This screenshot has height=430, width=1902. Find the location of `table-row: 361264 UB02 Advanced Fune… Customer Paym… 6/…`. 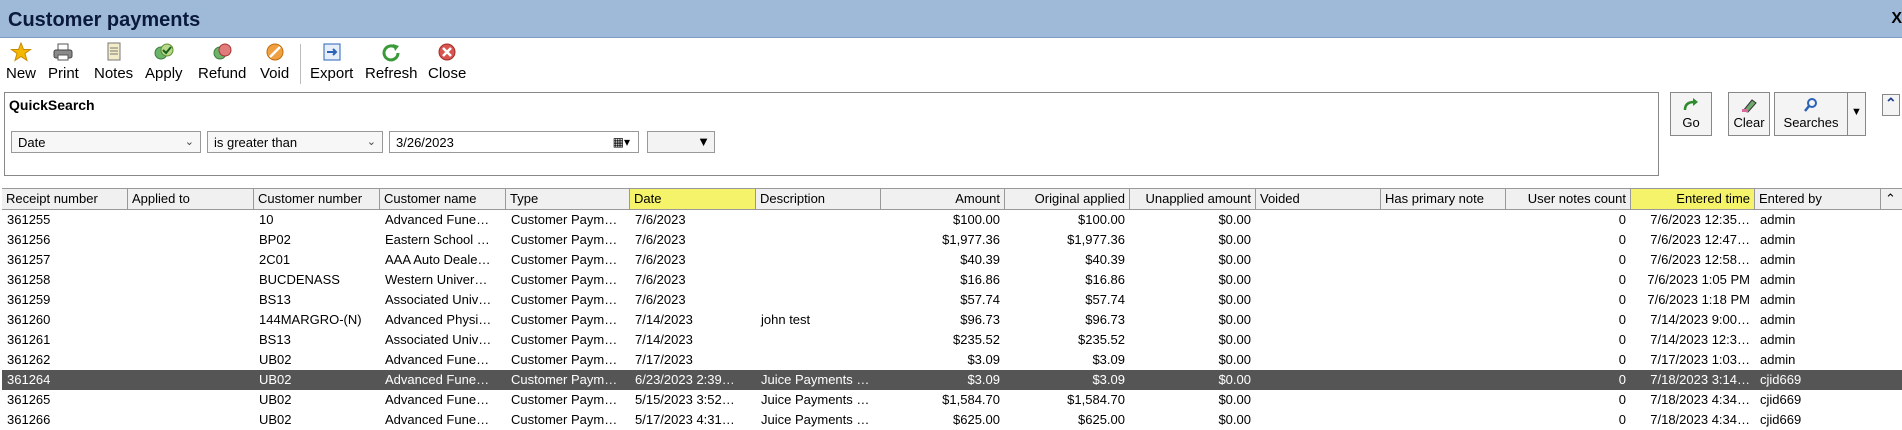

table-row: 361264 UB02 Advanced Fune… Customer Paym… 6/… is located at coordinates (952, 380).